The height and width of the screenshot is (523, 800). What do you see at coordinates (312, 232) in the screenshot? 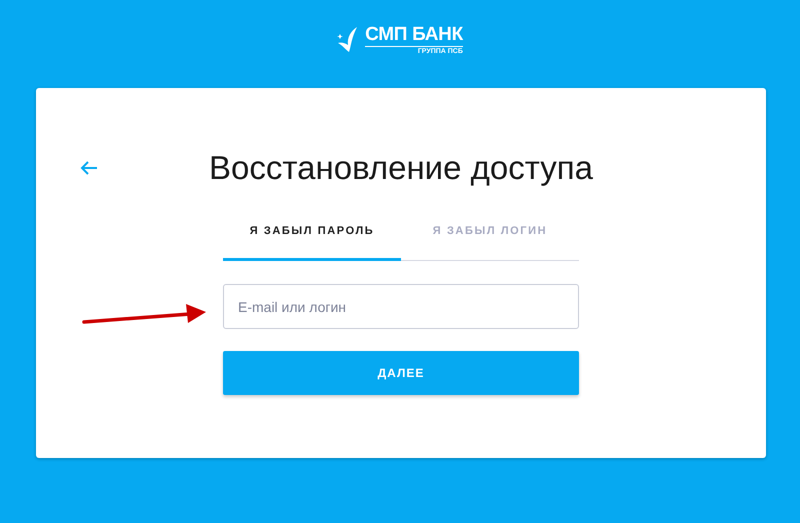
I see `tab: Я ЗАБЫЛ ПАРОЛЬ` at bounding box center [312, 232].